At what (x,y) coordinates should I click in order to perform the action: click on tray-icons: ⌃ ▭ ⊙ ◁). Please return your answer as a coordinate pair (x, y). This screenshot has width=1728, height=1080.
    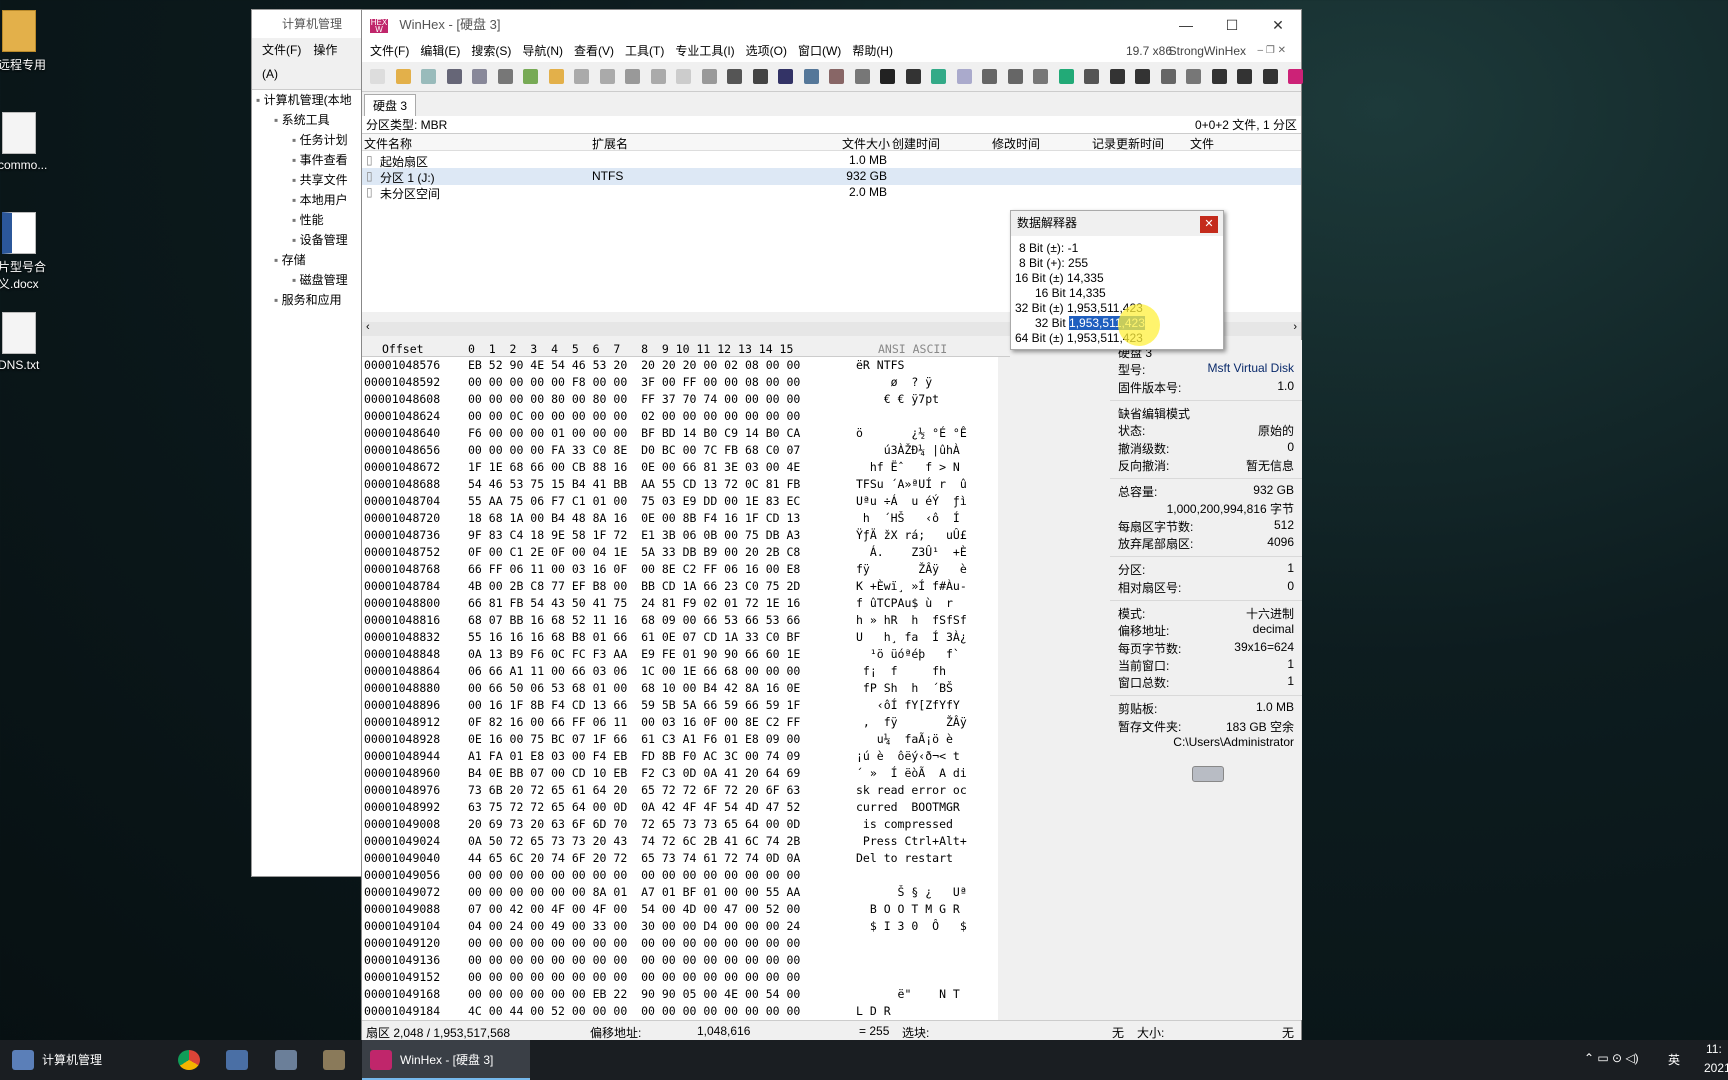
    Looking at the image, I should click on (1611, 1058).